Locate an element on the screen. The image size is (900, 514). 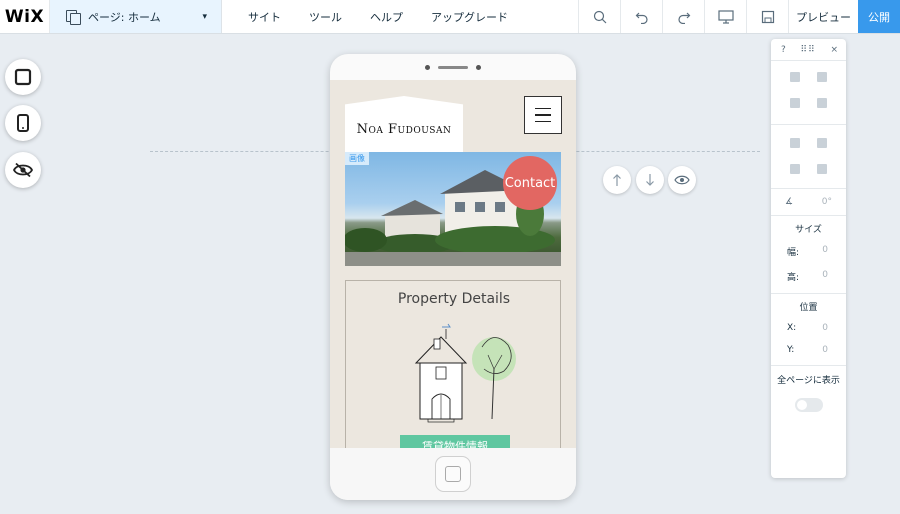
details-title: Property Details is located at coordinates (454, 299).